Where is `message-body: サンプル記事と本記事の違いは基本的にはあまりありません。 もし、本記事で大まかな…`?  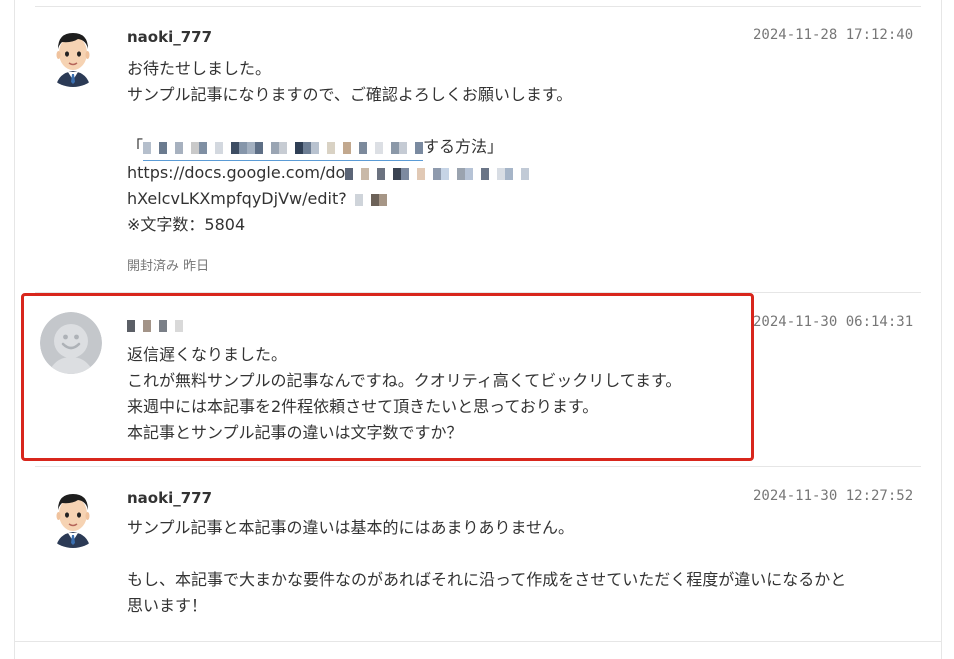
message-body: サンプル記事と本記事の違いは基本的にはあまりありません。 もし、本記事で大まかな… is located at coordinates (486, 567).